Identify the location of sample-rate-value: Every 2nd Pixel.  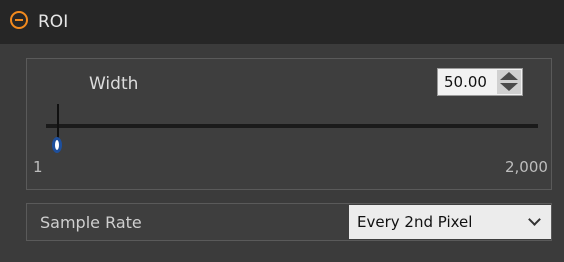
(415, 222).